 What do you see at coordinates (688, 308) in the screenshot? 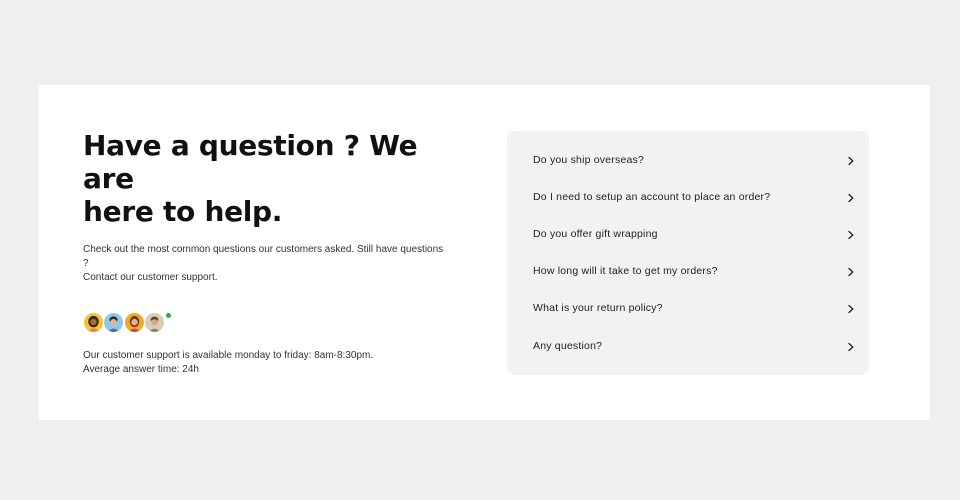
I see `faq-item: What is your return policy?` at bounding box center [688, 308].